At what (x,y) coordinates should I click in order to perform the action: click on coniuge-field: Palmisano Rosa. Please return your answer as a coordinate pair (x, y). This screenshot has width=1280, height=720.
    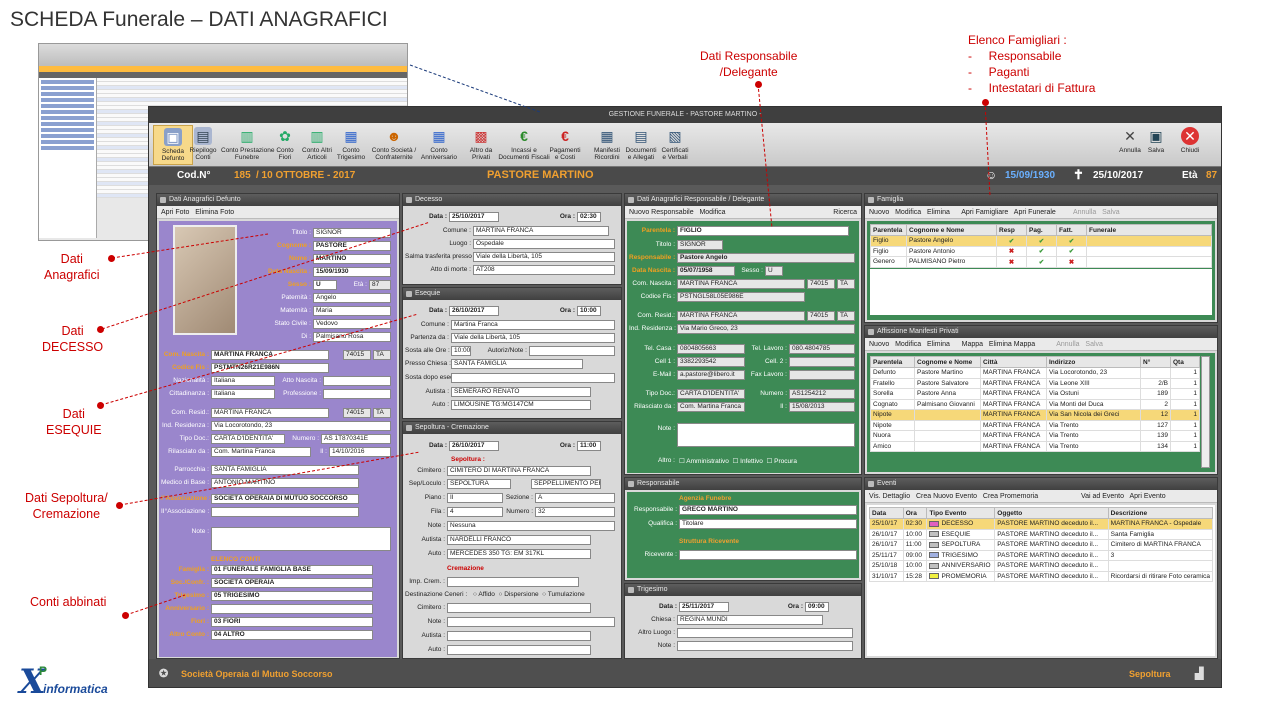
    Looking at the image, I should click on (352, 337).